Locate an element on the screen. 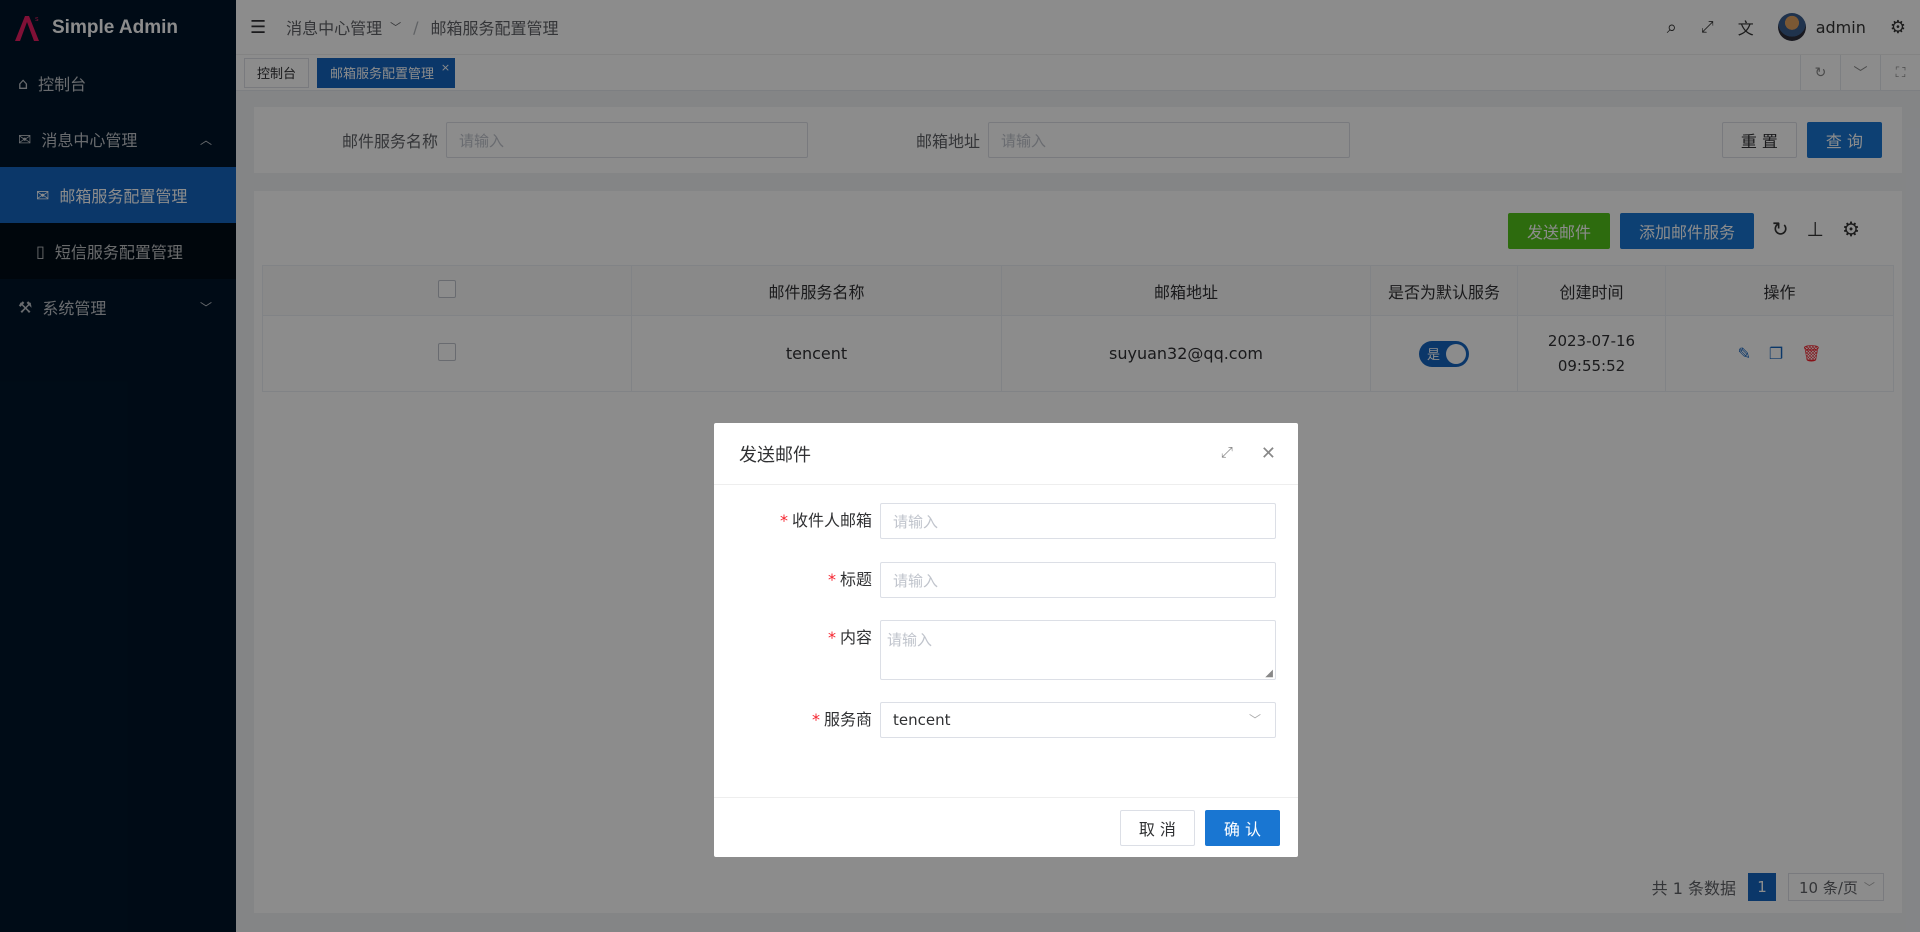  content-textarea: 请输入 ◢ is located at coordinates (1078, 650).